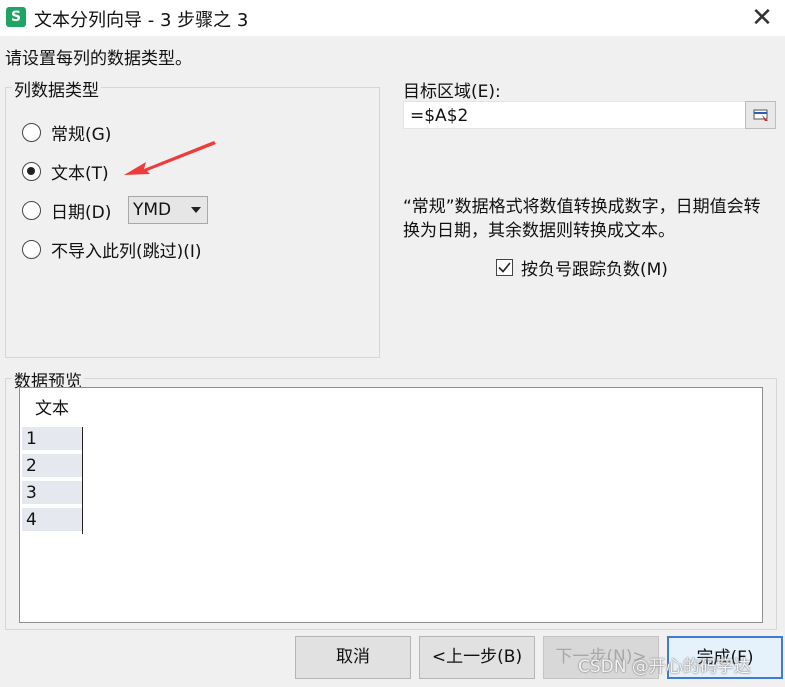 The height and width of the screenshot is (687, 785). I want to click on preview-row: 3, so click(52, 493).